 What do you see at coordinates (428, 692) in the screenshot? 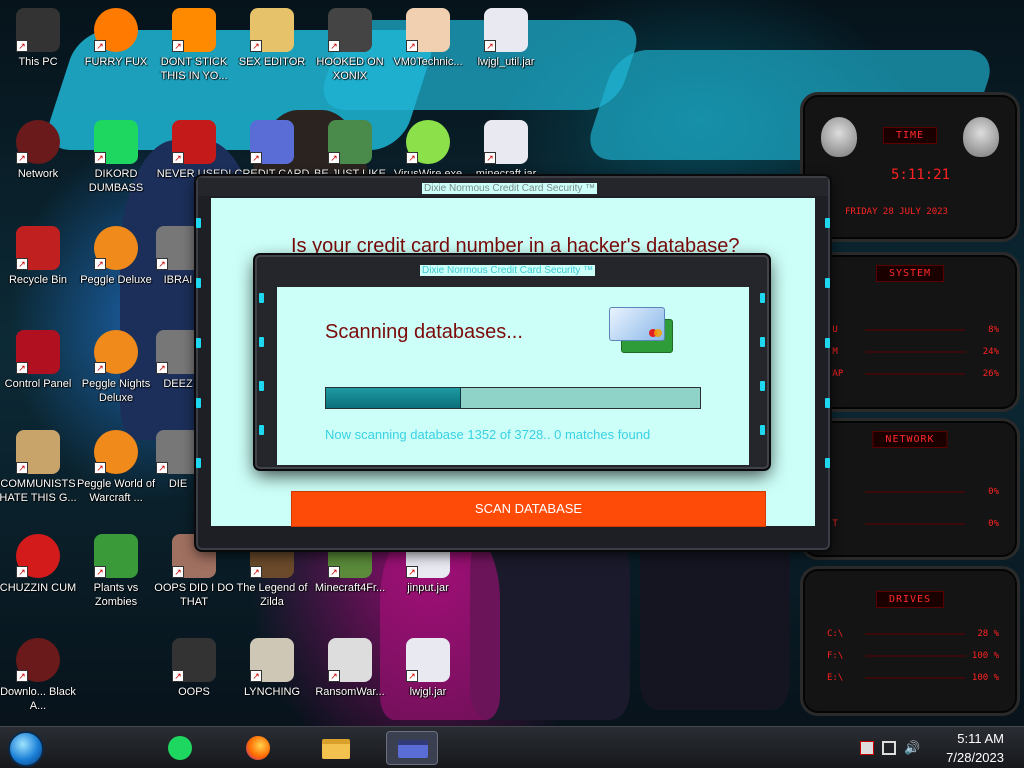
I see `desktop-icon-label: lwjgl.jar` at bounding box center [428, 692].